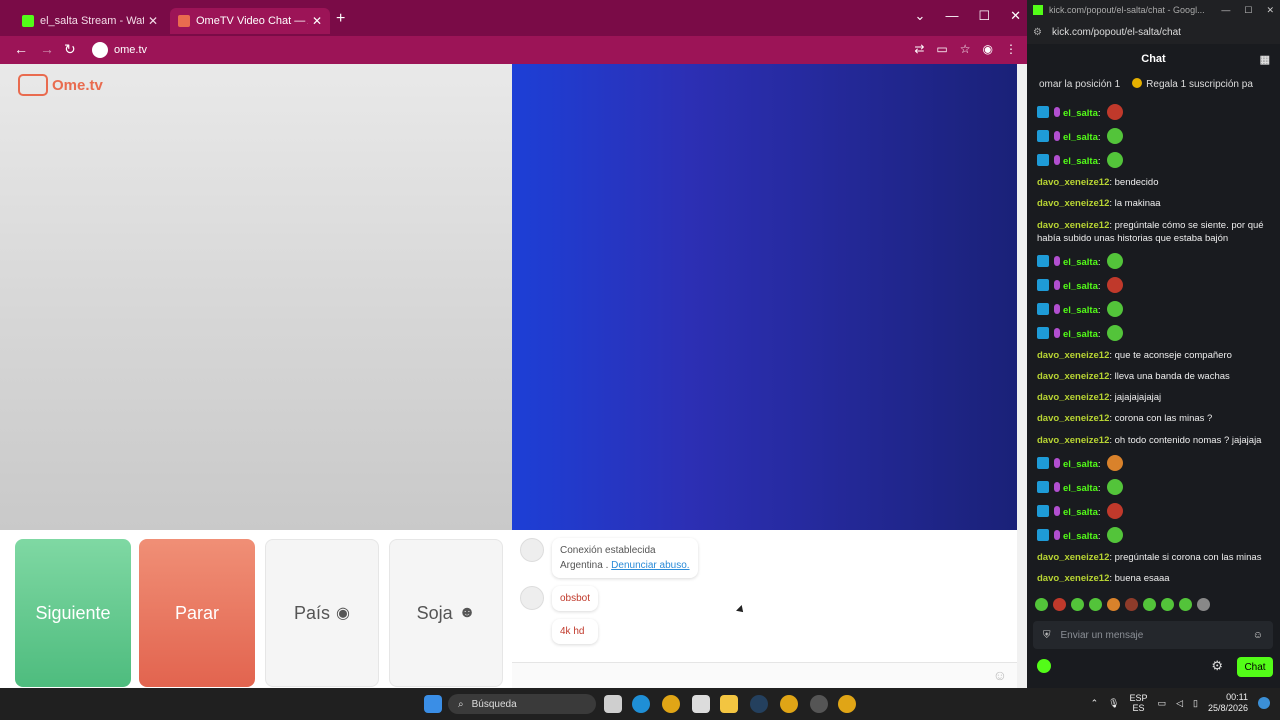 The image size is (1280, 720). What do you see at coordinates (613, 704) in the screenshot?
I see `task-view-icon` at bounding box center [613, 704].